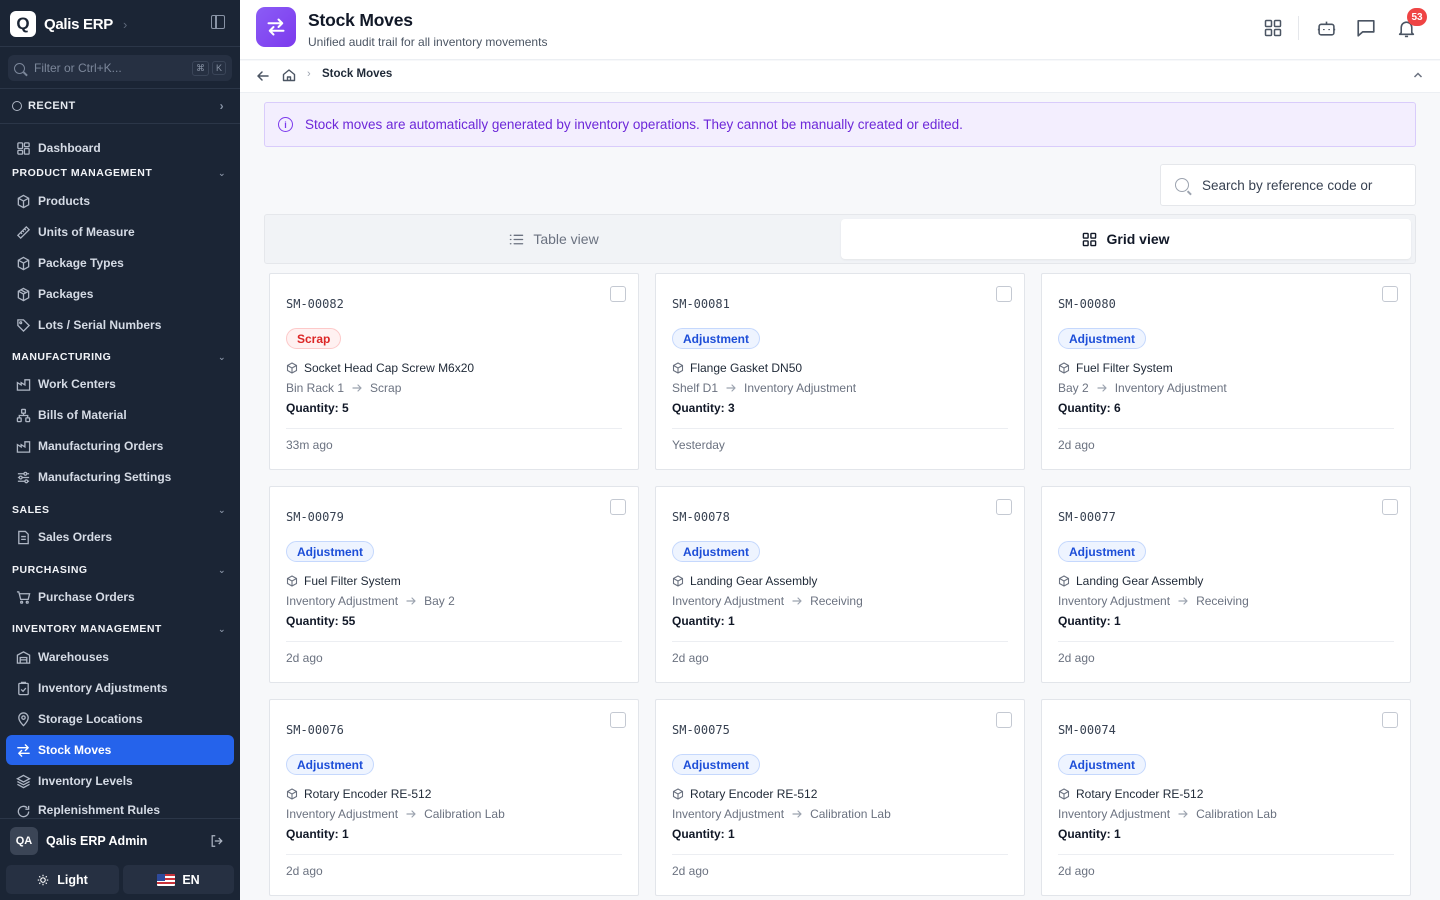  I want to click on recent-section: RECENT ›, so click(118, 106).